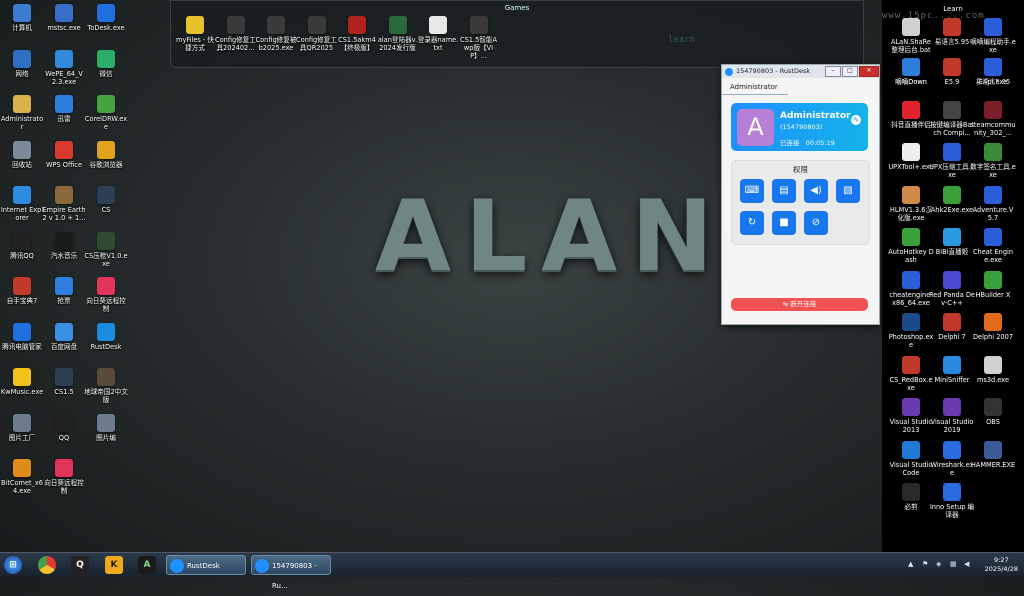  What do you see at coordinates (952, 288) in the screenshot?
I see `desktop-shortcut: Red Panda Dev-C++` at bounding box center [952, 288].